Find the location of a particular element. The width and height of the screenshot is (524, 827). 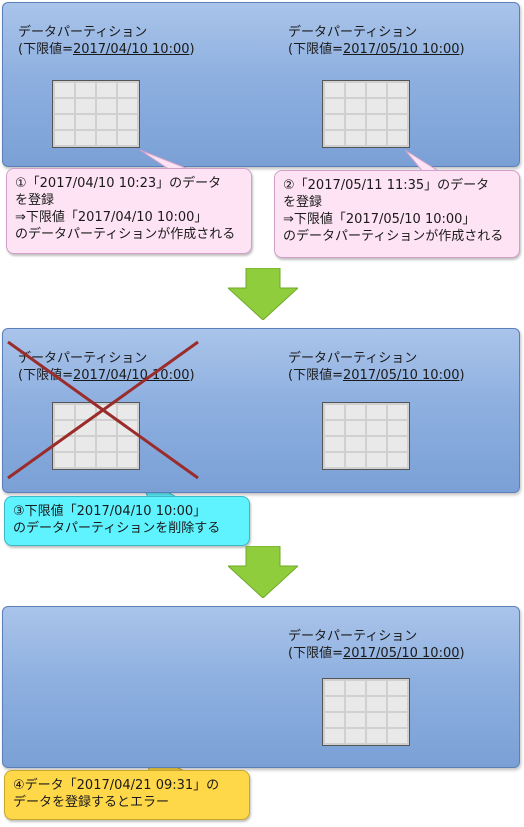

stage3-right-partition-label: データパーティション (下限値=2017/05/10 10:00) is located at coordinates (376, 645).